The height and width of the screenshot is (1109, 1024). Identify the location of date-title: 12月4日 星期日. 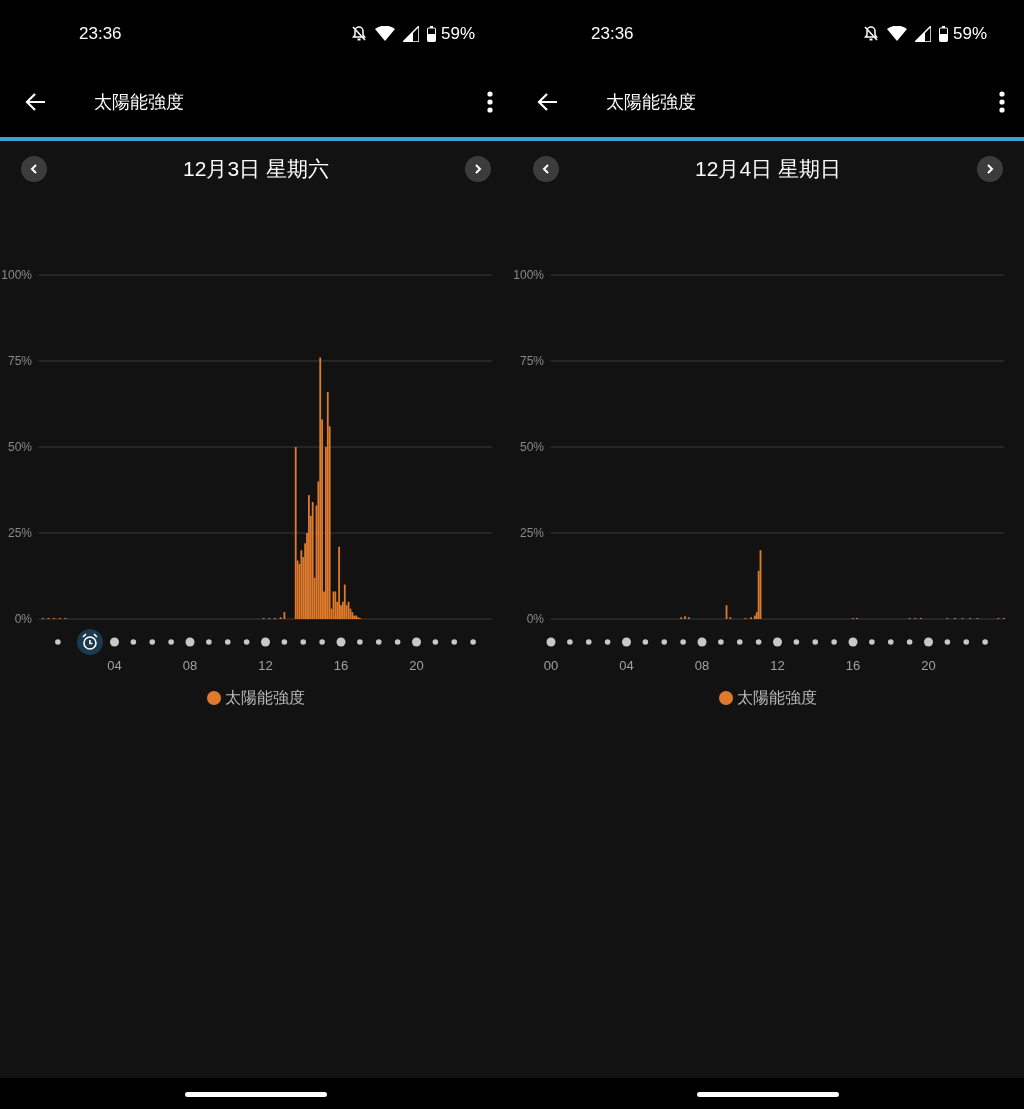
(768, 169).